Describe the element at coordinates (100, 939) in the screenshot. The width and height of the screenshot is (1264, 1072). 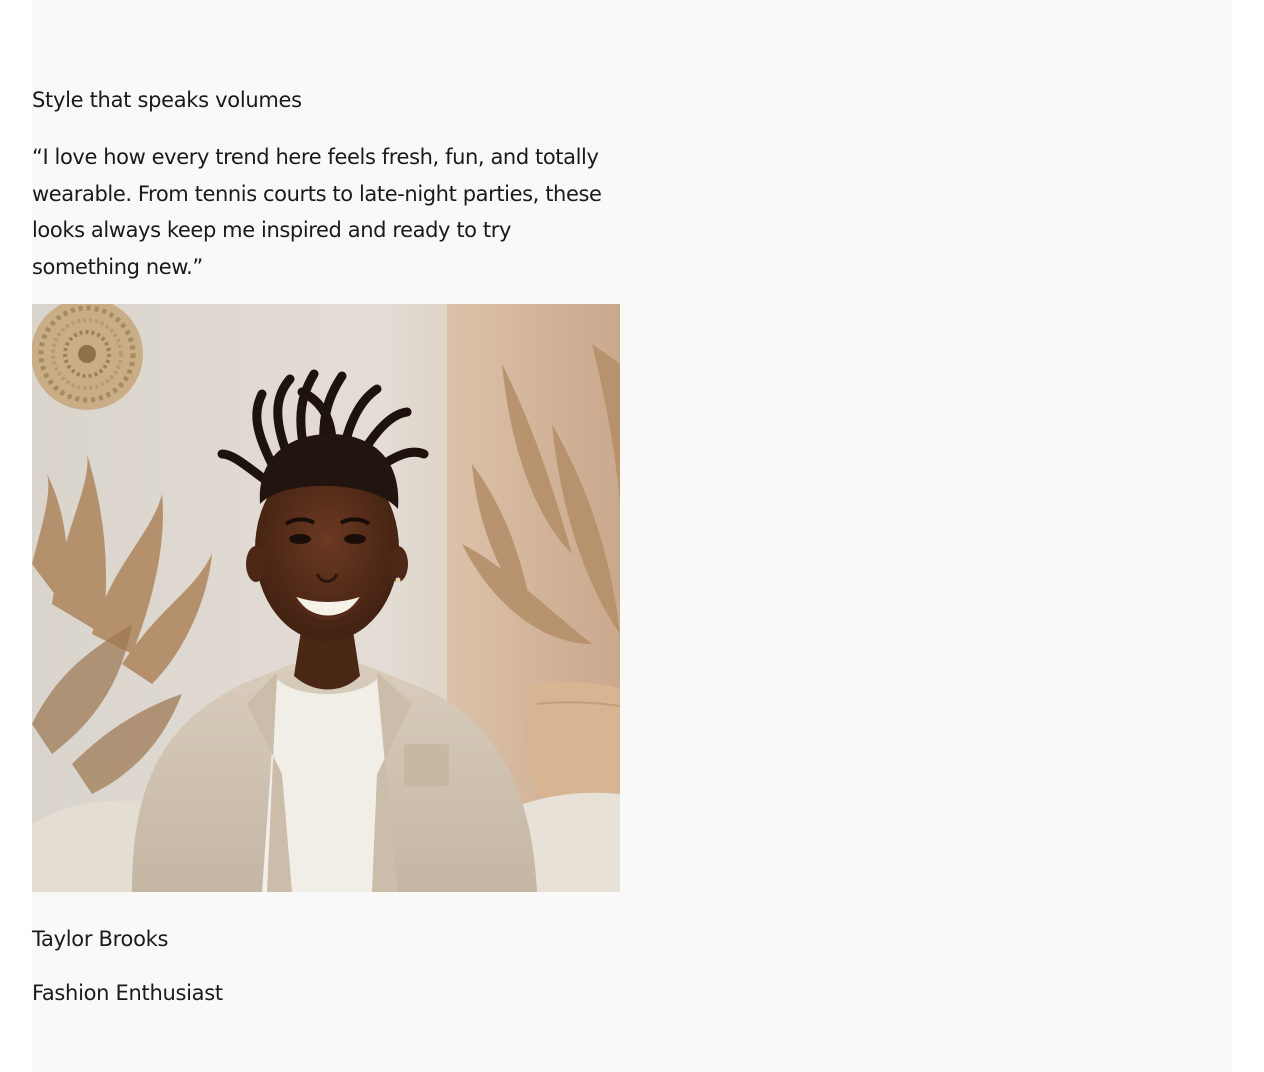
I see `author-name: Taylor Brooks` at that location.